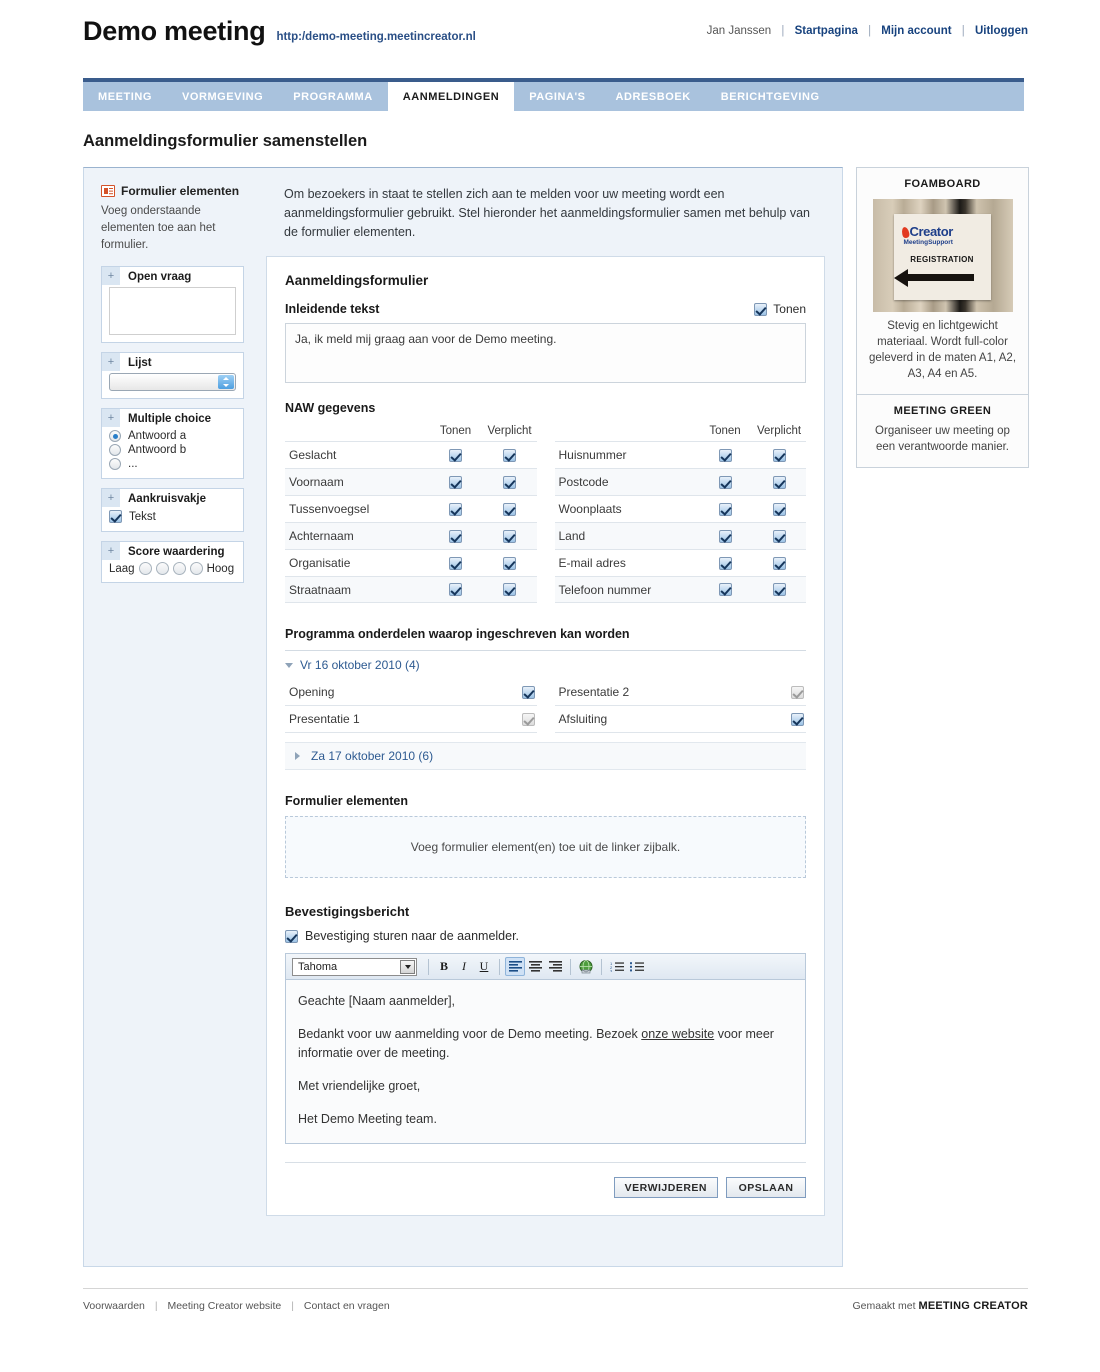 This screenshot has width=1100, height=1372. Describe the element at coordinates (780, 309) in the screenshot. I see `inleidende-tekst-tonen-toggle: Tonen` at that location.